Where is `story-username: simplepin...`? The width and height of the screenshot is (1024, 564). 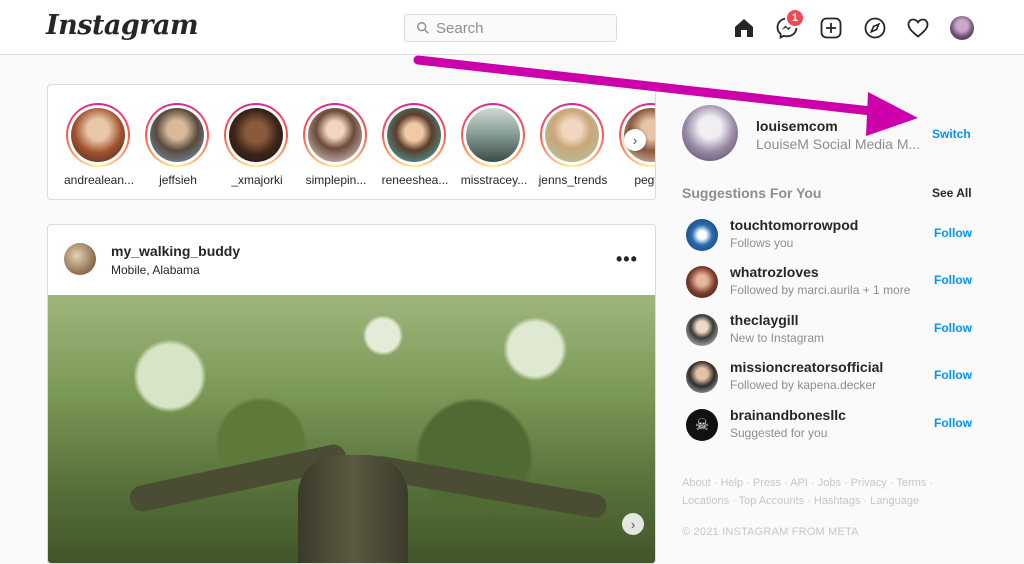
story-username: simplepin... is located at coordinates (336, 180).